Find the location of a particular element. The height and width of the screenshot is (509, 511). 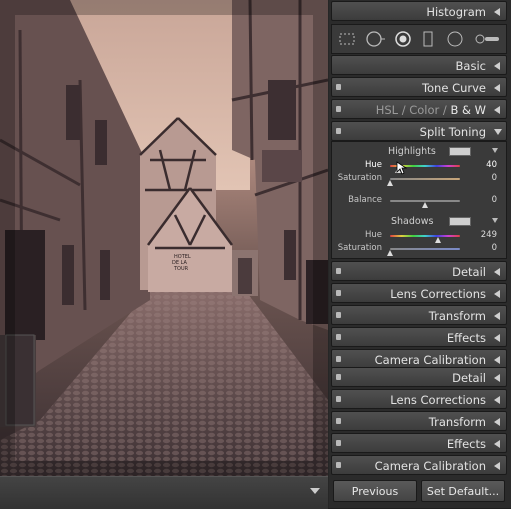

lens-corrections-label-2: Lens Corrections is located at coordinates (438, 400).